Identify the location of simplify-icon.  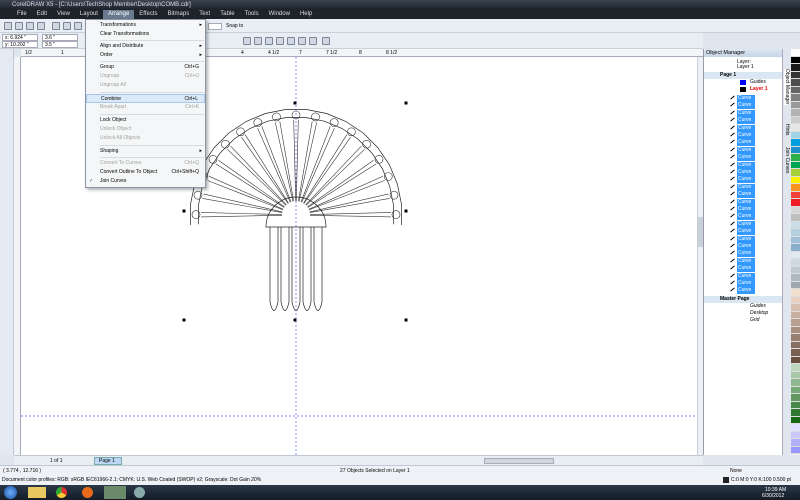
(280, 41).